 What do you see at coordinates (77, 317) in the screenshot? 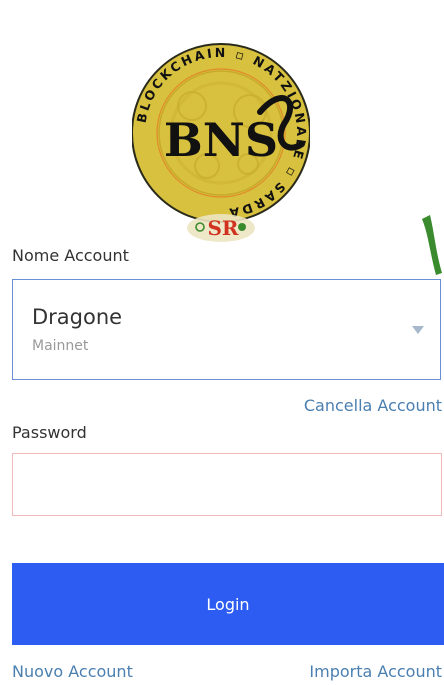
I see `account-name: Dragone` at bounding box center [77, 317].